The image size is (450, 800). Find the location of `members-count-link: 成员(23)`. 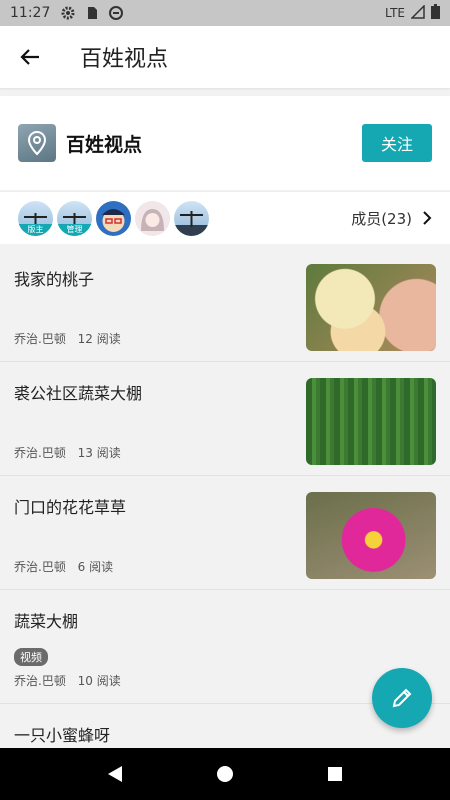

members-count-link: 成员(23) is located at coordinates (391, 218).